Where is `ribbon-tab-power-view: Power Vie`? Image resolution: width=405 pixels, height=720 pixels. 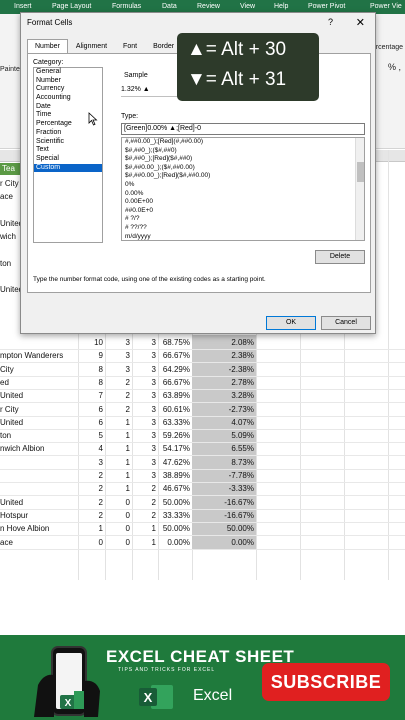 ribbon-tab-power-view: Power Vie is located at coordinates (386, 5).